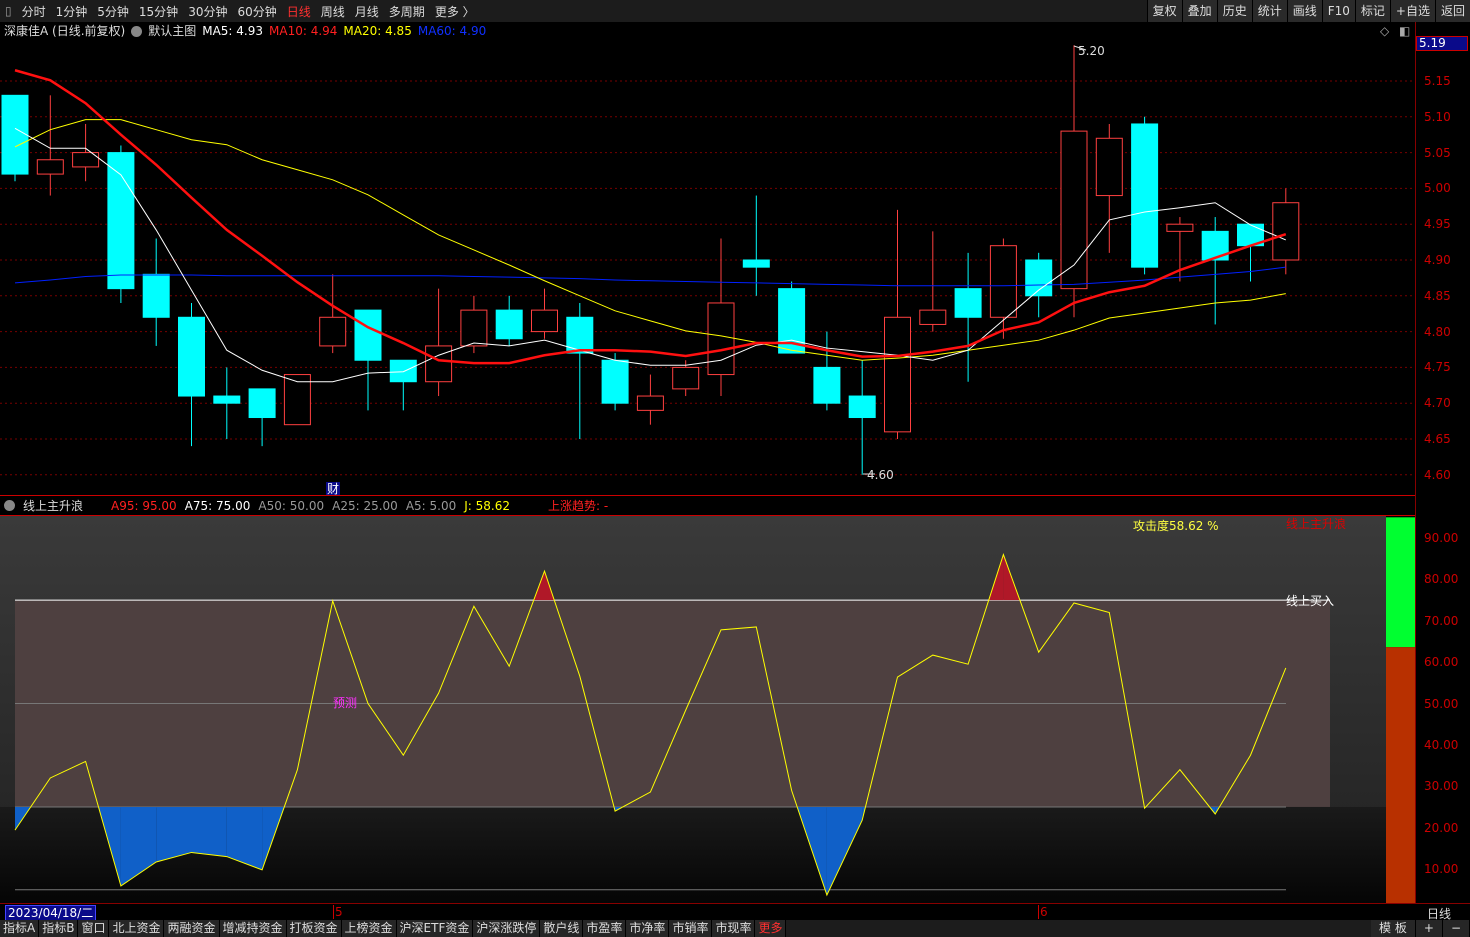 The height and width of the screenshot is (937, 1470). What do you see at coordinates (1437, 224) in the screenshot?
I see `price-tick: 4.95` at bounding box center [1437, 224].